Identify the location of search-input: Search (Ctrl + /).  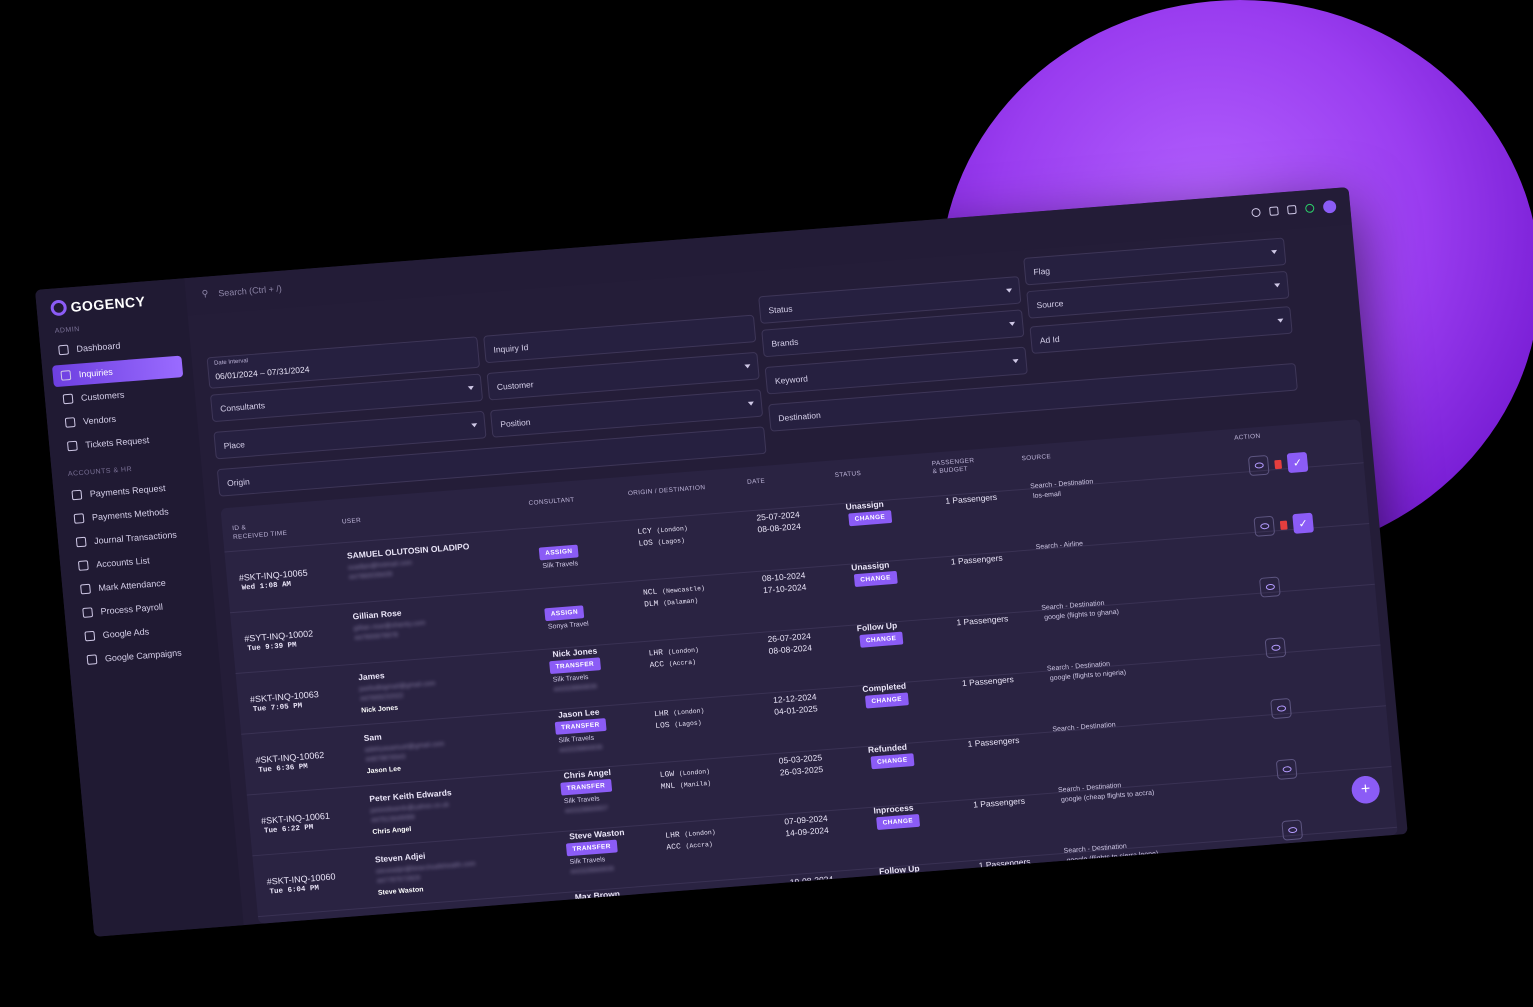
(250, 290).